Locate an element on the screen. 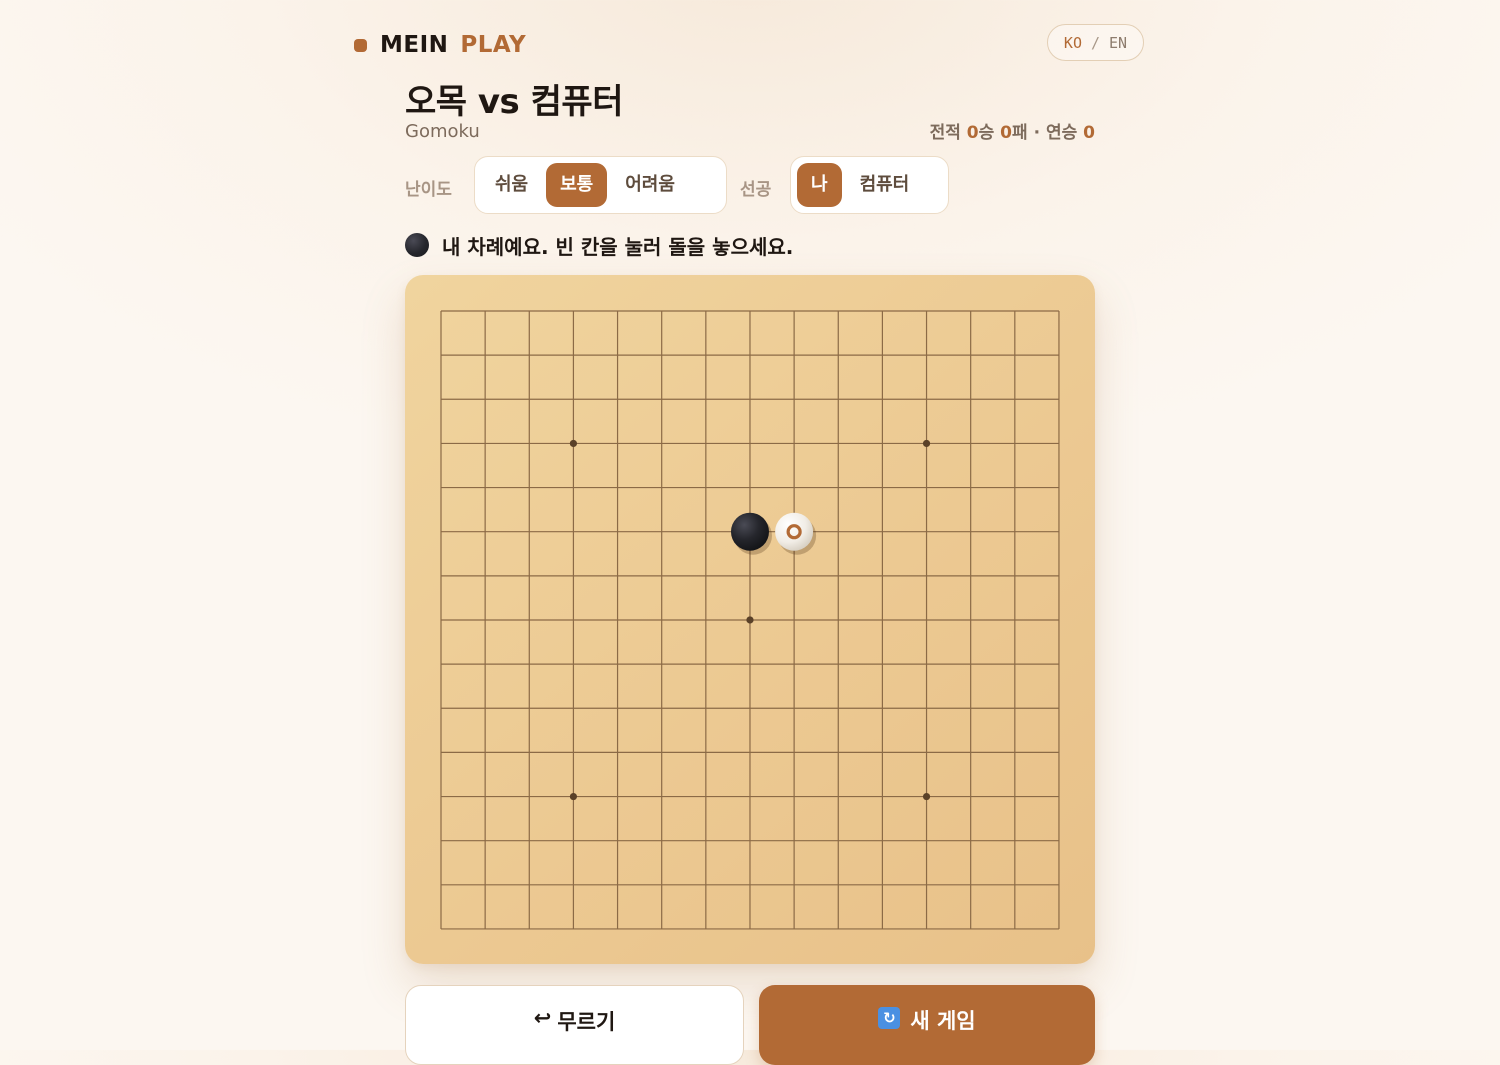 Image resolution: width=1500 pixels, height=1065 pixels. refresh-icon: ↻ is located at coordinates (889, 1018).